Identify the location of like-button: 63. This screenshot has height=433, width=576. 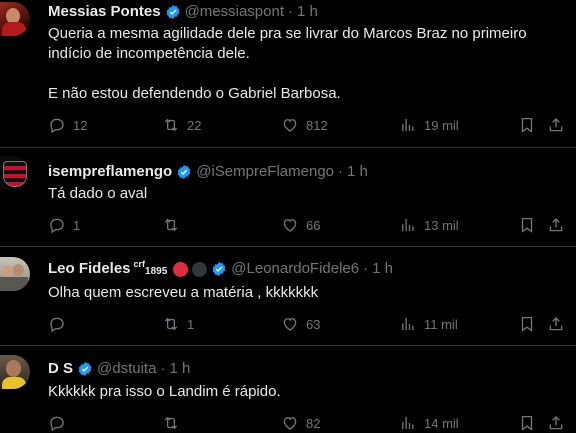
(300, 324).